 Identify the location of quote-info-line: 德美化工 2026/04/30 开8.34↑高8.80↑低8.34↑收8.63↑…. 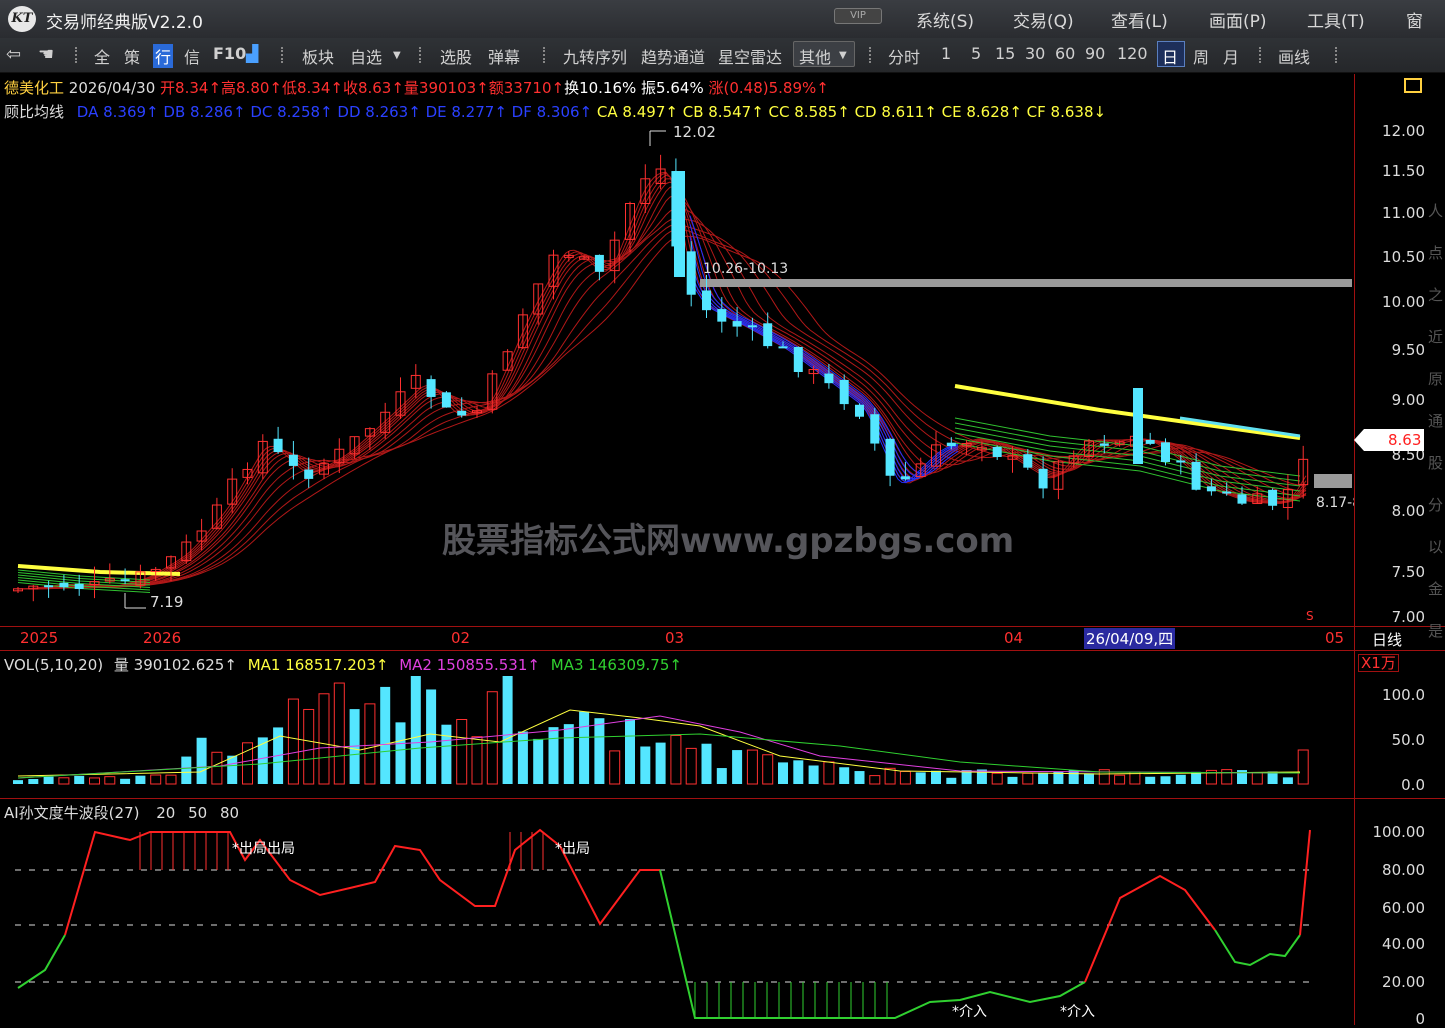
(416, 87).